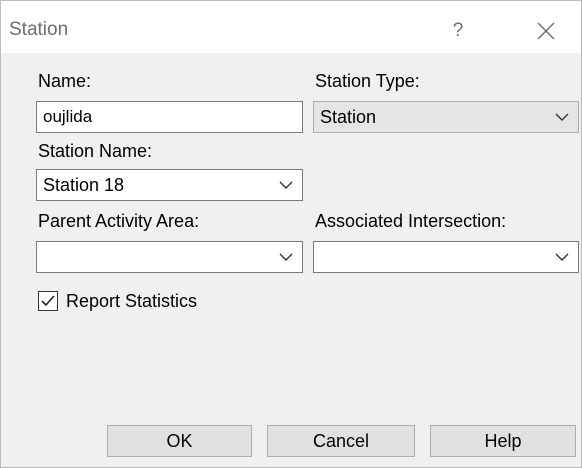  I want to click on associated-intersection-label: Associated Intersection:, so click(411, 221).